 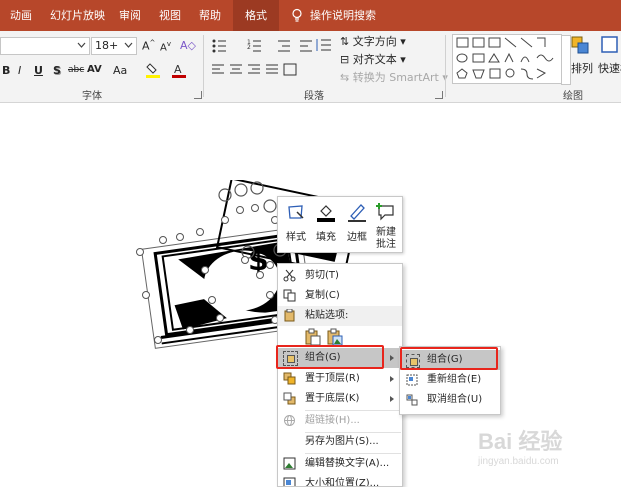 What do you see at coordinates (340, 224) in the screenshot?
I see `mini-toolbar: 样式 填充 边框 新建 批注` at bounding box center [340, 224].